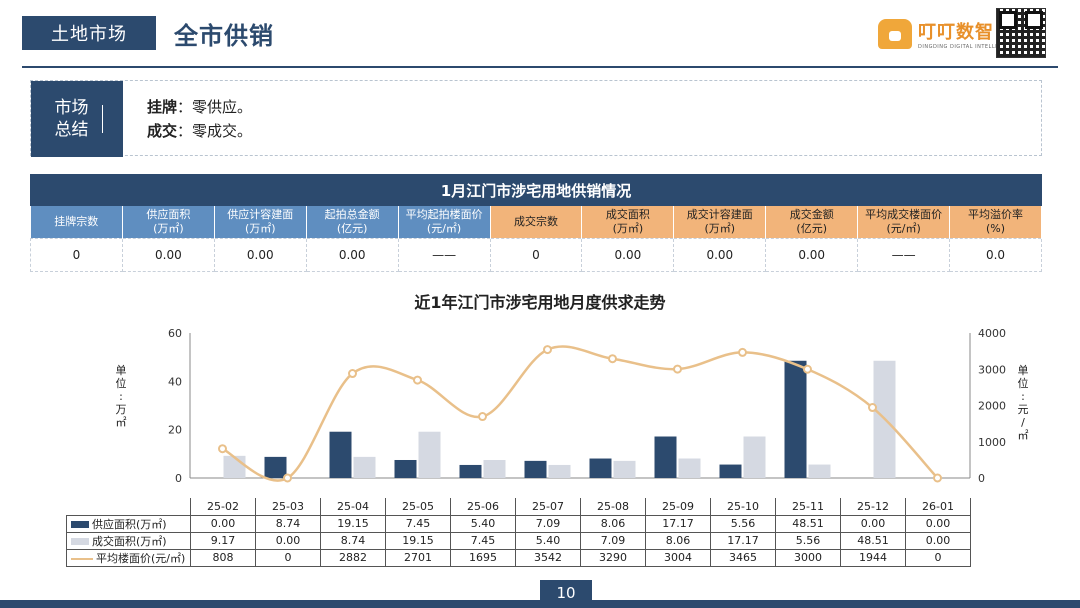  Describe the element at coordinates (743, 523) in the screenshot. I see `data-label: 5.56` at that location.